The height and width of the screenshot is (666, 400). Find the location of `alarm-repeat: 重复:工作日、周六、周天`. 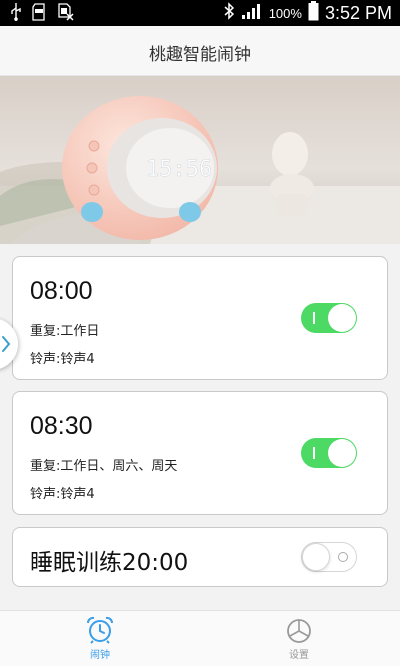

alarm-repeat: 重复:工作日、周六、周天 is located at coordinates (104, 466).